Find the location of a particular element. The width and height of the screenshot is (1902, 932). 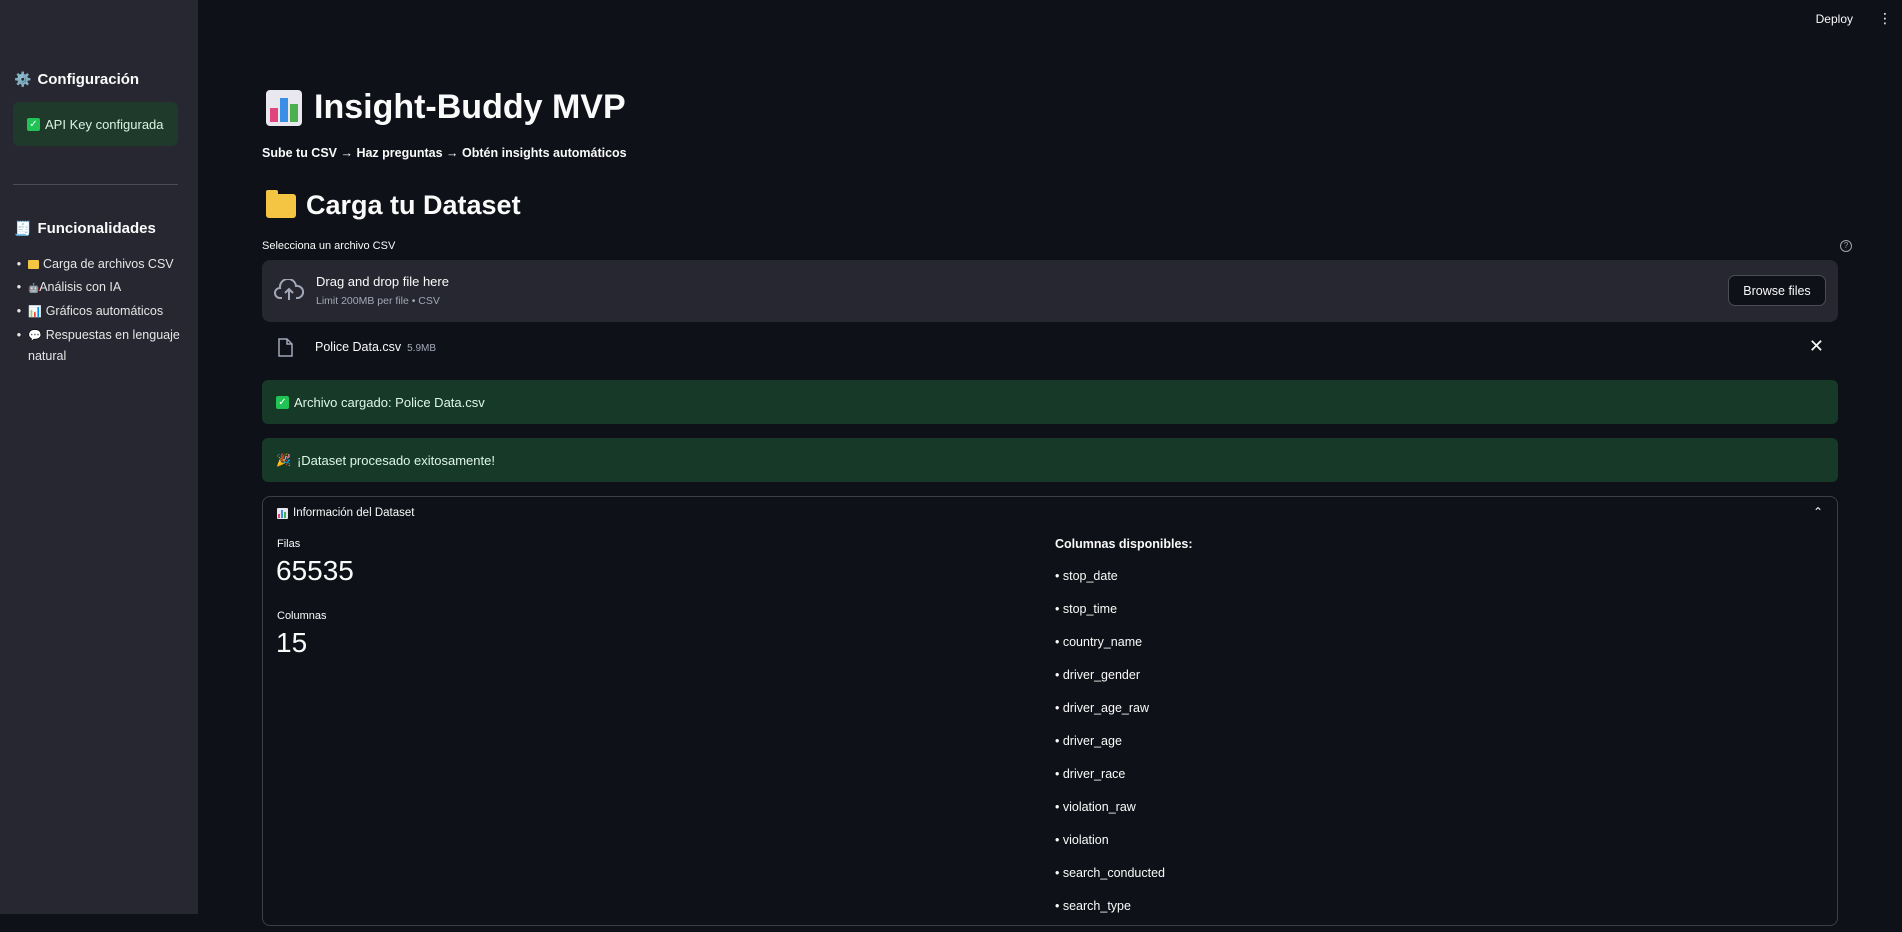

rows-metric-label: Filas is located at coordinates (289, 544).